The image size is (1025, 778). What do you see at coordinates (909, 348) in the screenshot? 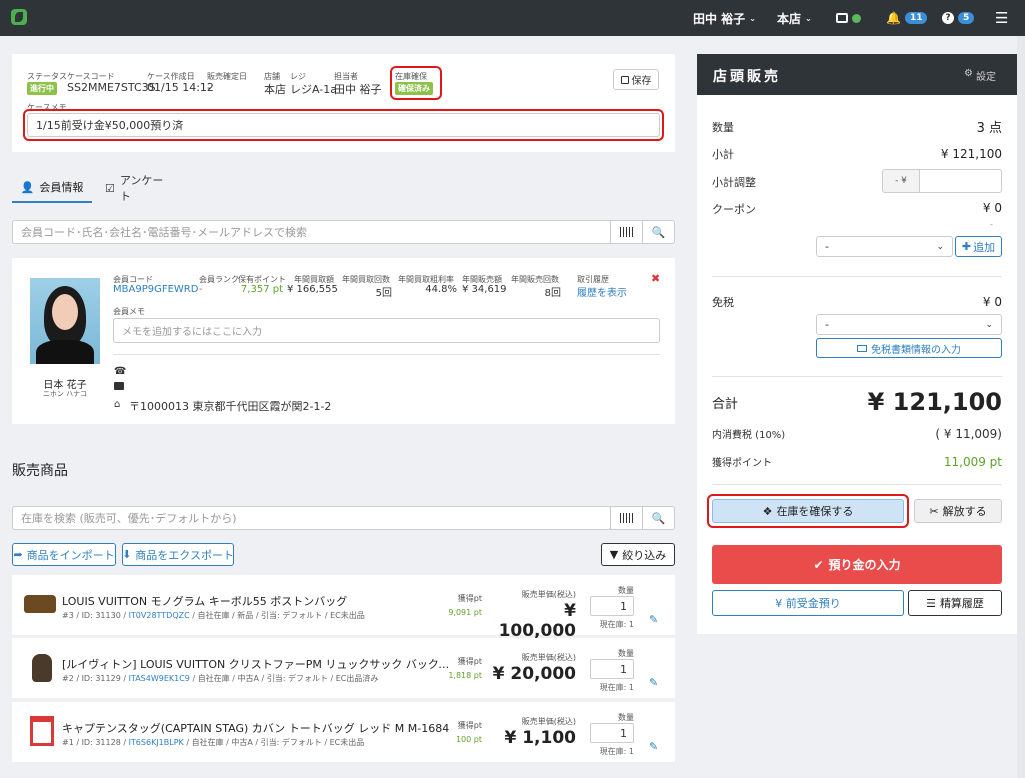
I see `taxfree-document-button: 免税書類情報の入力` at bounding box center [909, 348].